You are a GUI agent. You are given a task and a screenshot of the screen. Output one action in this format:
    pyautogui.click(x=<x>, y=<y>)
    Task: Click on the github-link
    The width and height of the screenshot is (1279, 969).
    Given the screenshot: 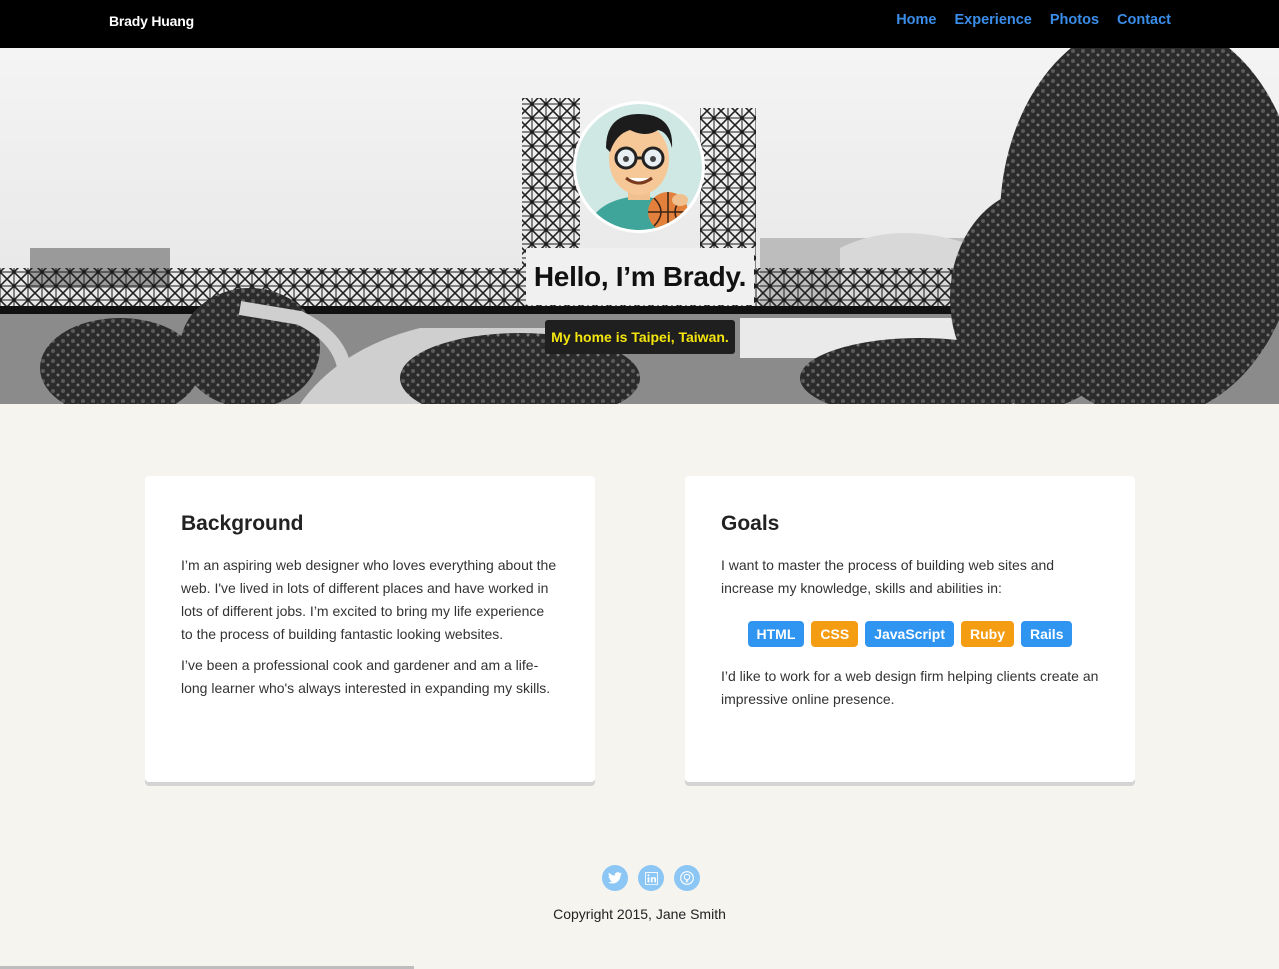 What is the action you would take?
    pyautogui.click(x=687, y=878)
    